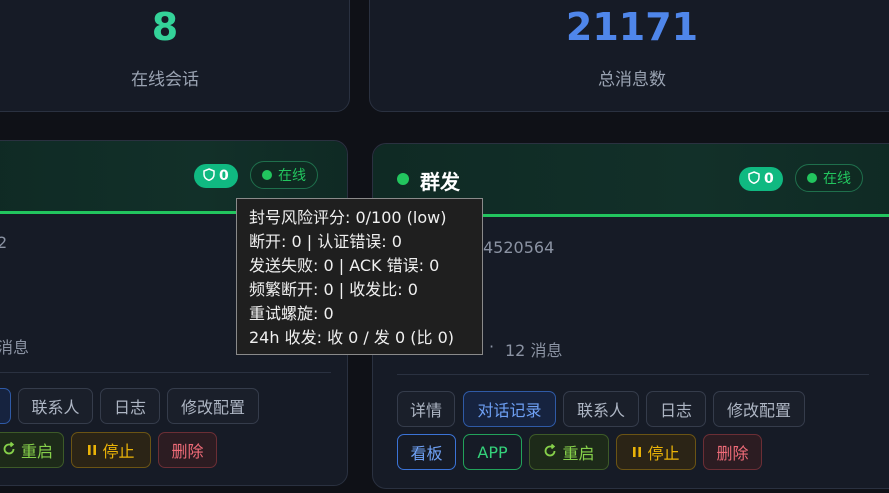 The image size is (889, 493). I want to click on stat-value: 8, so click(165, 27).